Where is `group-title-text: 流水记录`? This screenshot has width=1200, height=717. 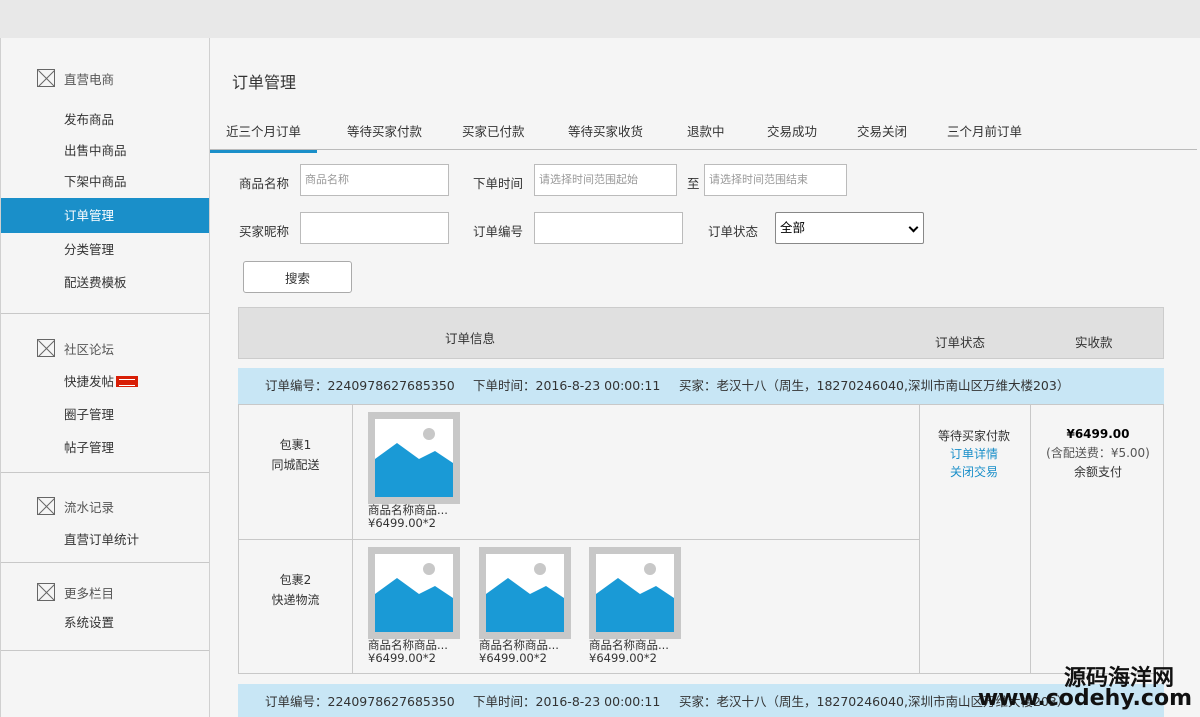 group-title-text: 流水记录 is located at coordinates (89, 507).